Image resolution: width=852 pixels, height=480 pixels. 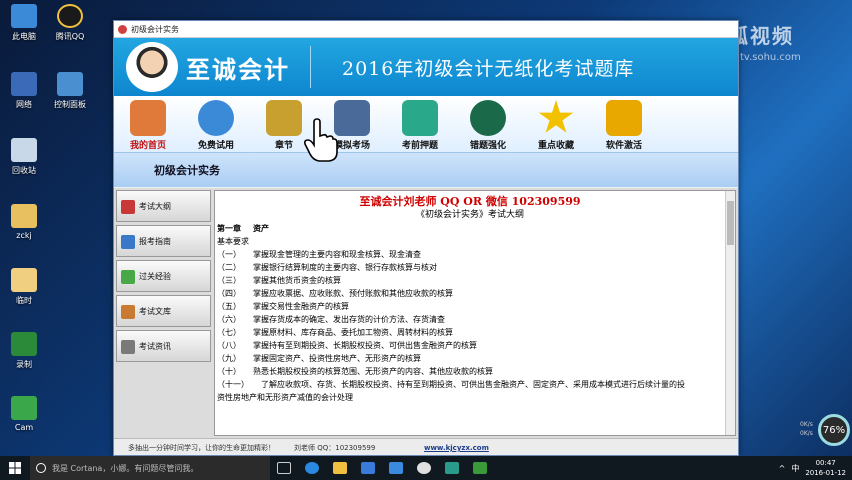 I want to click on main-toolbar: 我的首页 免费试用 章节 模拟考场 考前押题 错题强化 重点收藏 软件激活, so click(x=426, y=124).